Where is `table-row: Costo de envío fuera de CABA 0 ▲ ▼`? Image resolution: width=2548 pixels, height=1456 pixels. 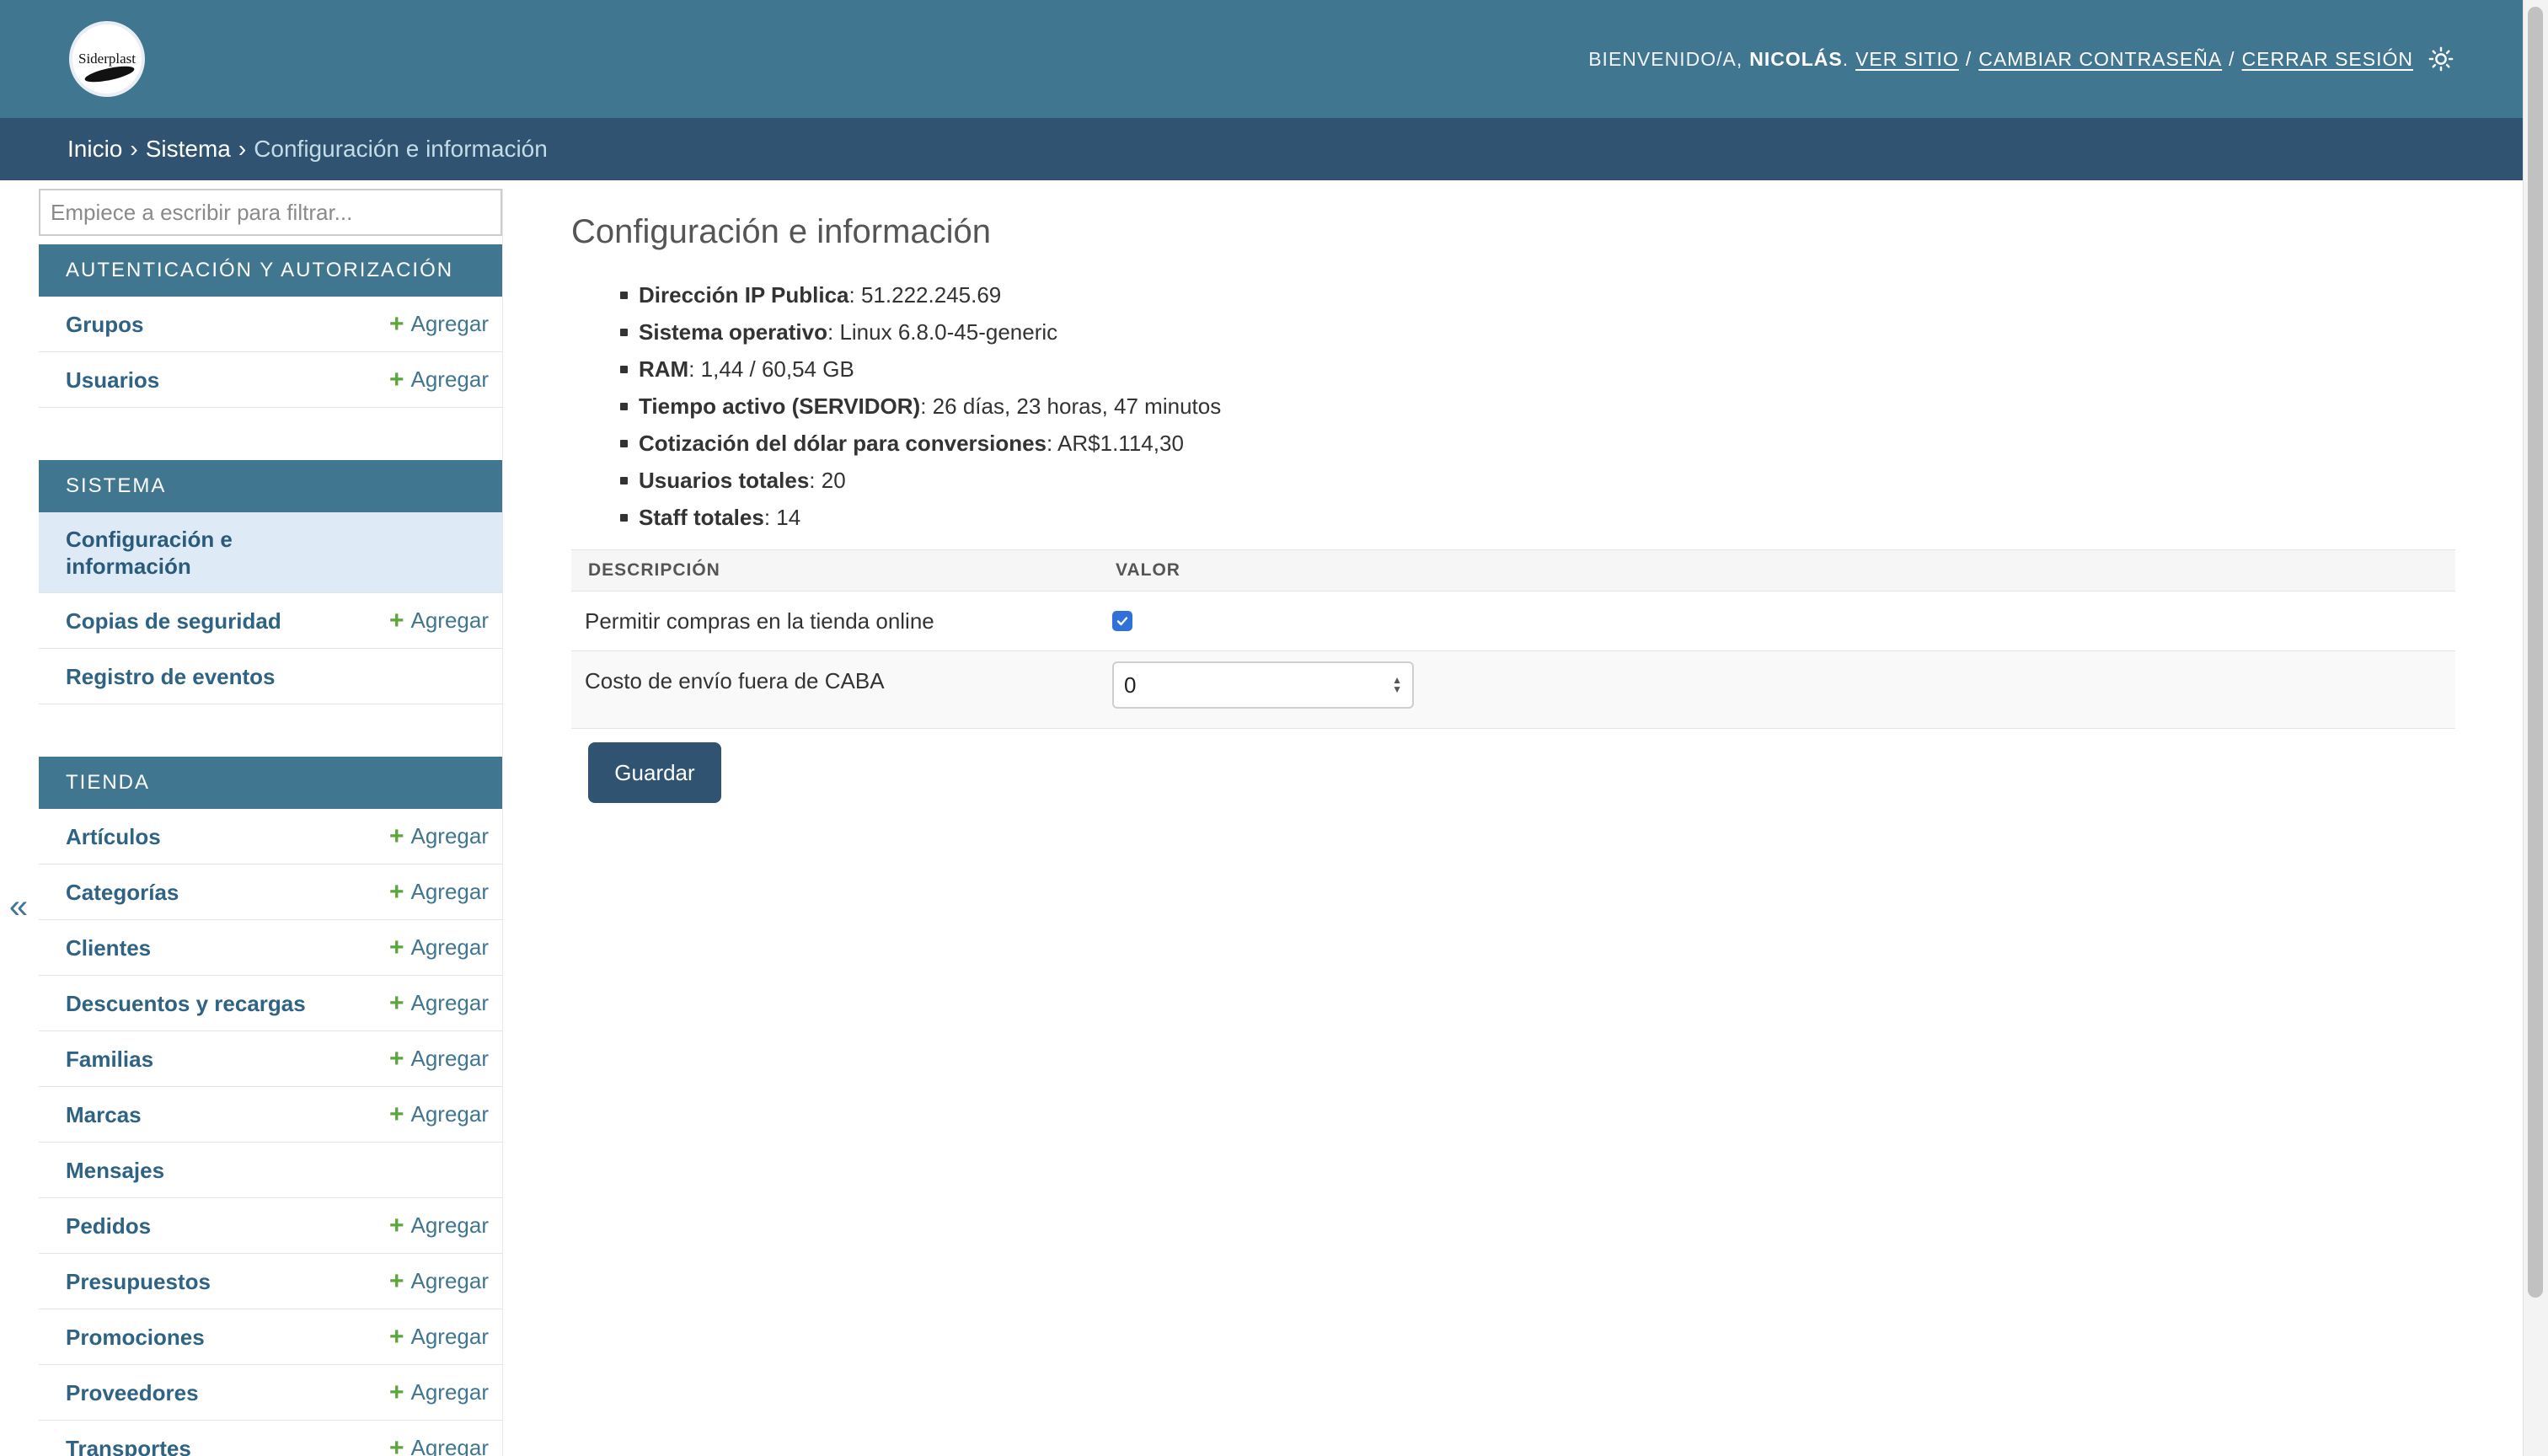 table-row: Costo de envío fuera de CABA 0 ▲ ▼ is located at coordinates (1513, 689).